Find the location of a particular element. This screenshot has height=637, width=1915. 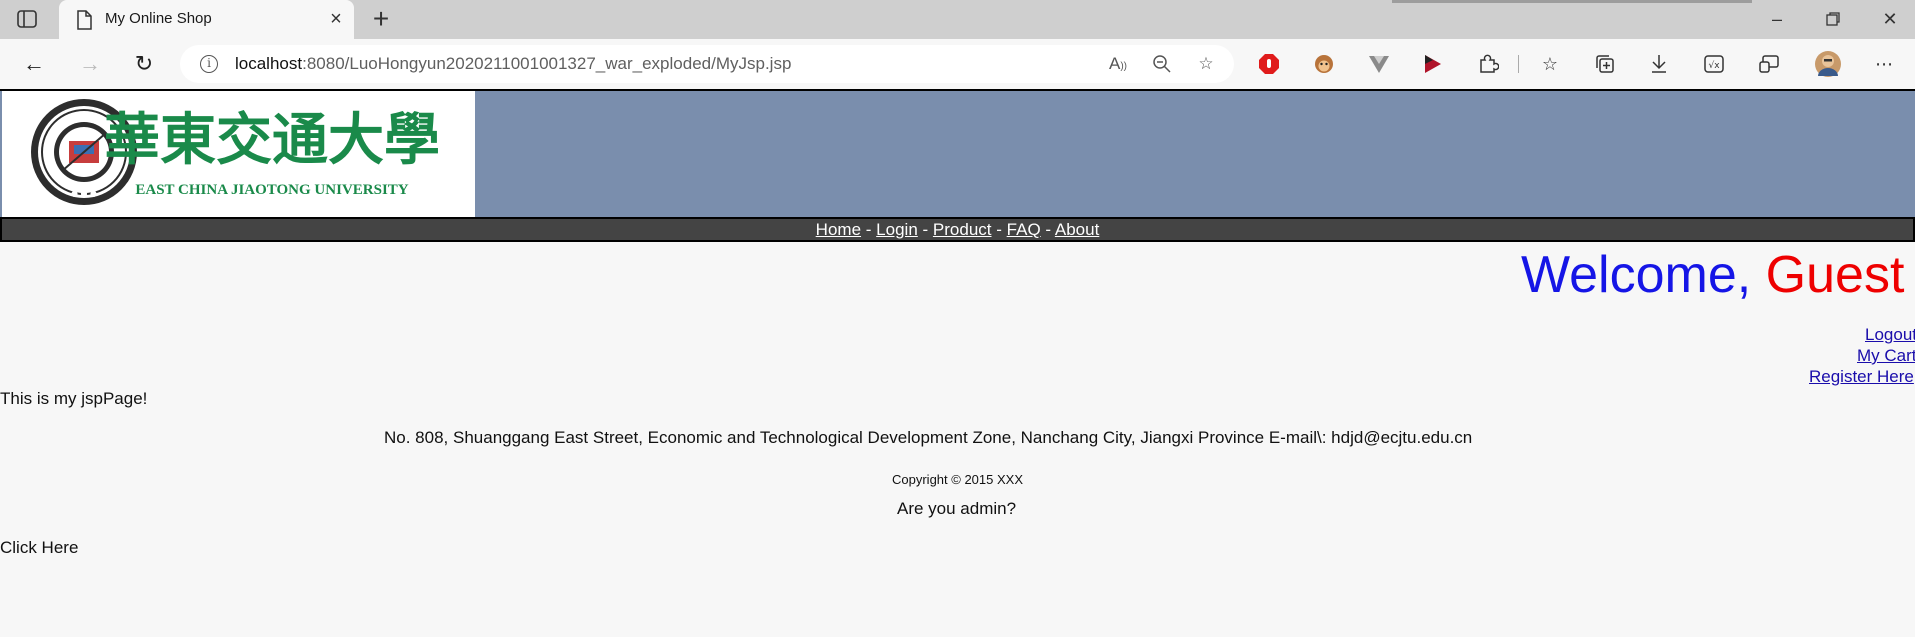

university-en-name: EAST CHINA JIAOTONG UNIVERSITY is located at coordinates (271, 190).